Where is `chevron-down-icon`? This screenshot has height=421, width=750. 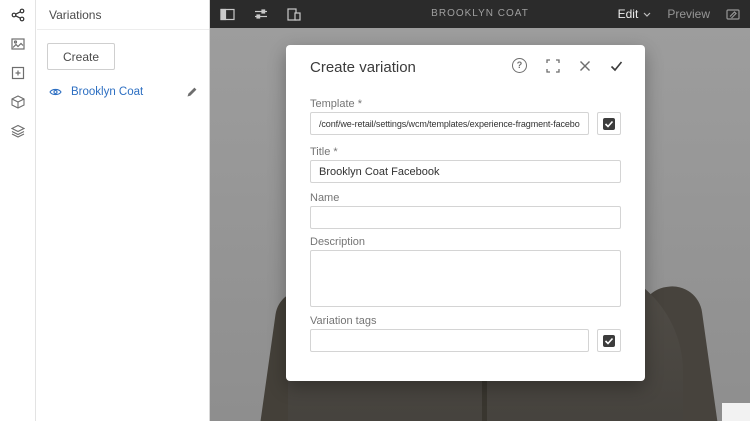 chevron-down-icon is located at coordinates (647, 14).